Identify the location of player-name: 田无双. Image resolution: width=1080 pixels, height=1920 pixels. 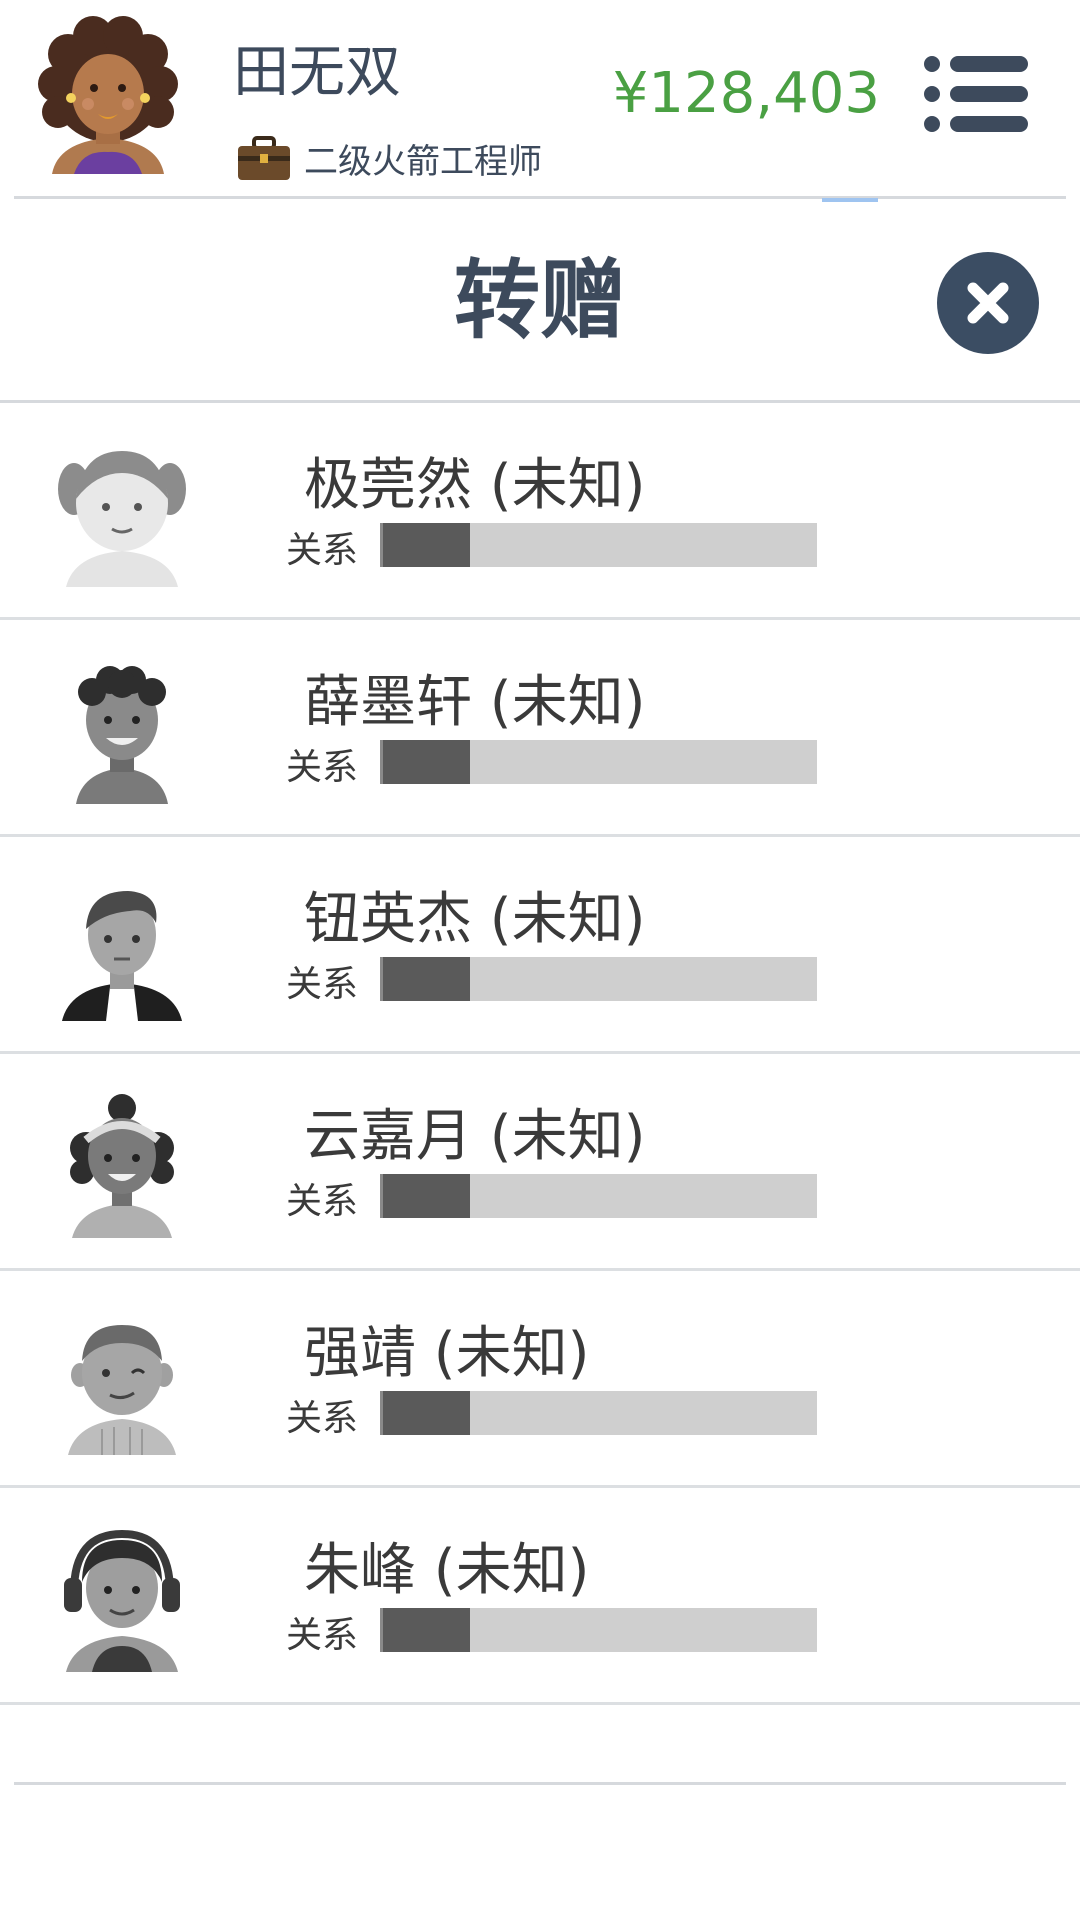
(317, 72).